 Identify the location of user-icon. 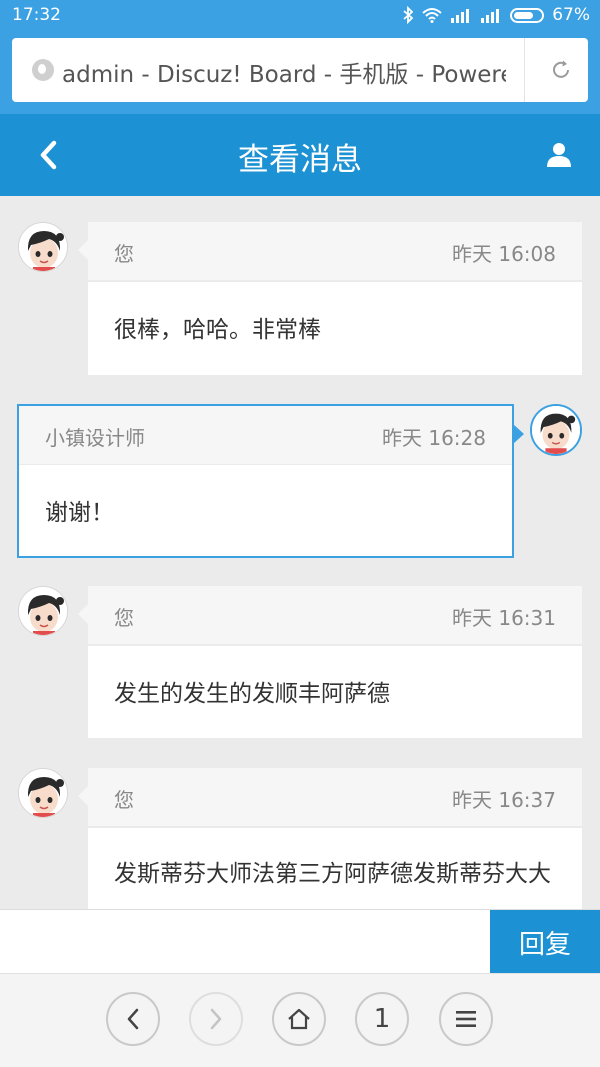
(559, 155).